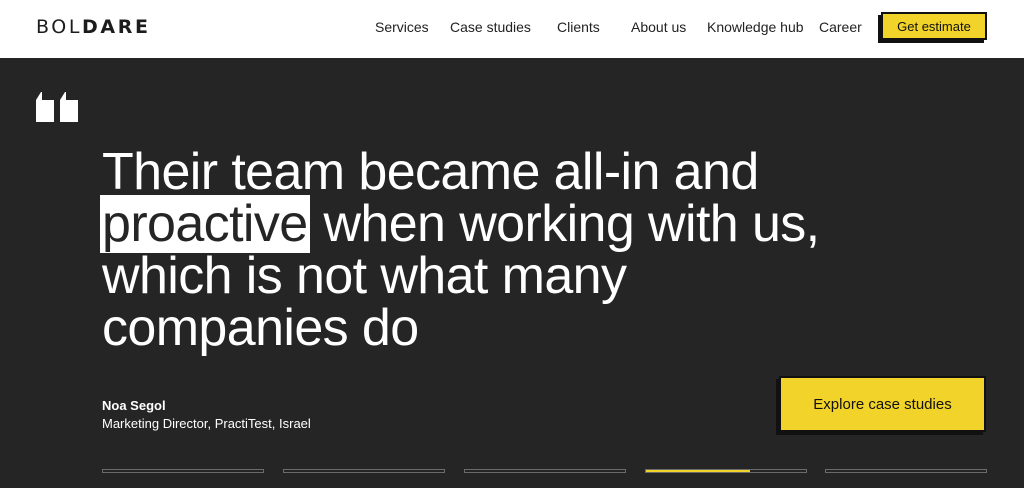 This screenshot has height=488, width=1024. I want to click on quote-icon, so click(57, 107).